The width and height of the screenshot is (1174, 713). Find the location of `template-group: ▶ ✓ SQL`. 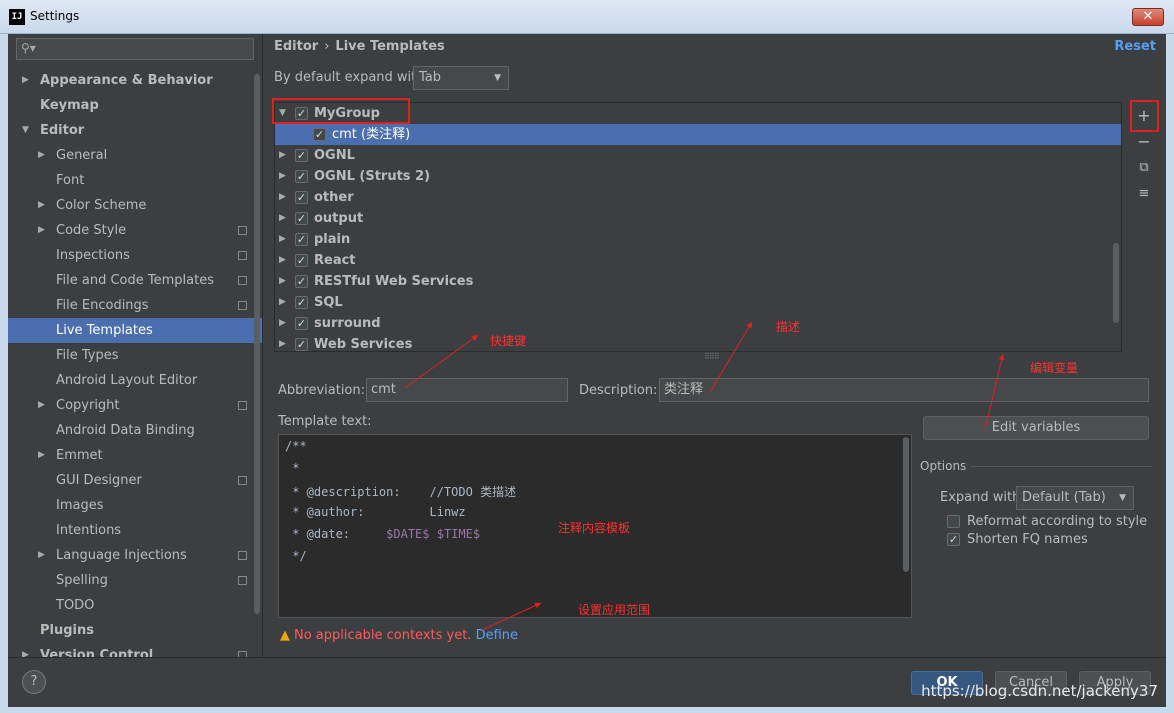

template-group: ▶ ✓ SQL is located at coordinates (698, 302).